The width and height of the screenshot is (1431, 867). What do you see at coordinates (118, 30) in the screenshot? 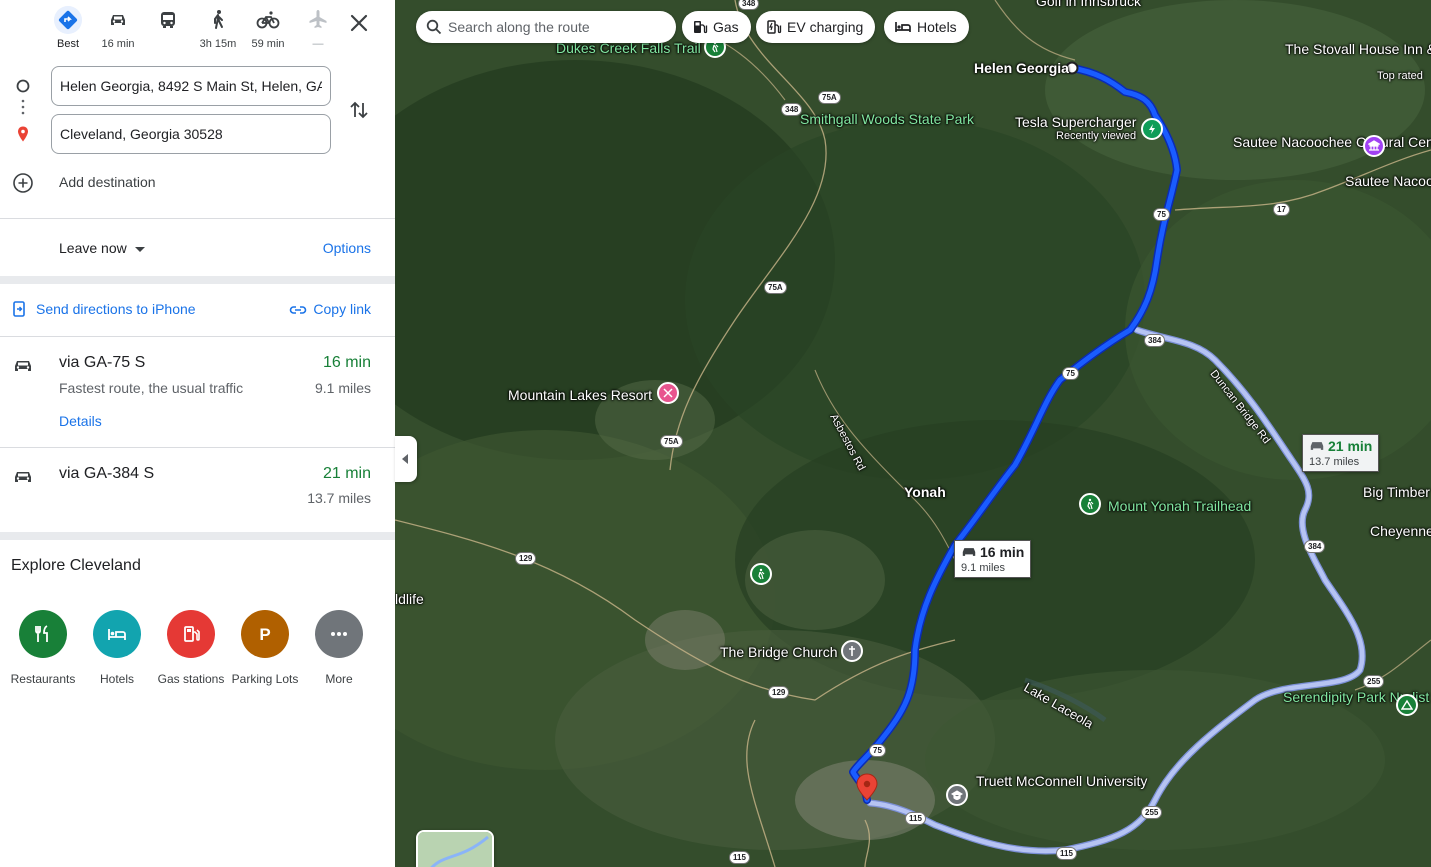
I see `mode-driving: 16 min` at bounding box center [118, 30].